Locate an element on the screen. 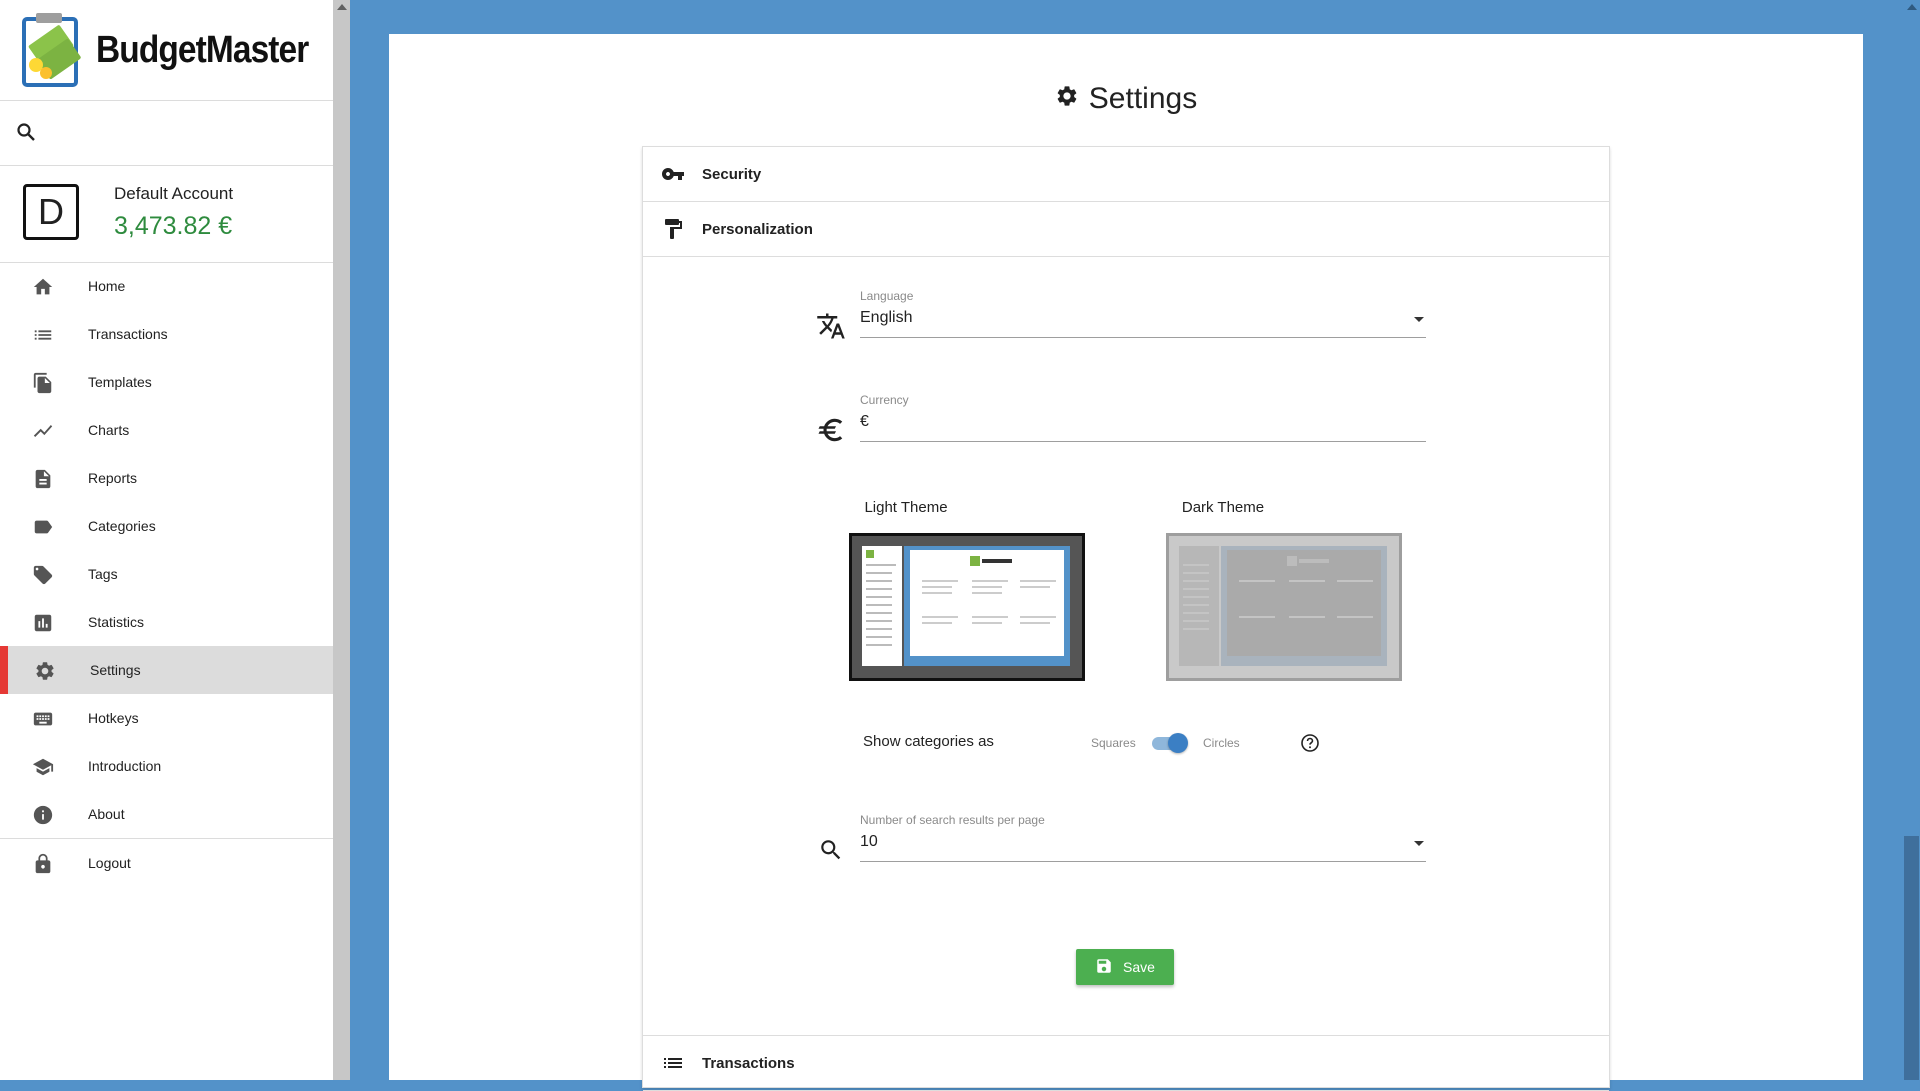 Image resolution: width=1920 pixels, height=1091 pixels. app-name: BudgetMaster is located at coordinates (202, 49).